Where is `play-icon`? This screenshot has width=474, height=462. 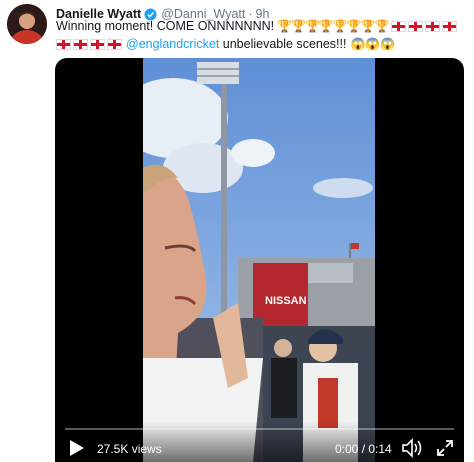 play-icon is located at coordinates (77, 448).